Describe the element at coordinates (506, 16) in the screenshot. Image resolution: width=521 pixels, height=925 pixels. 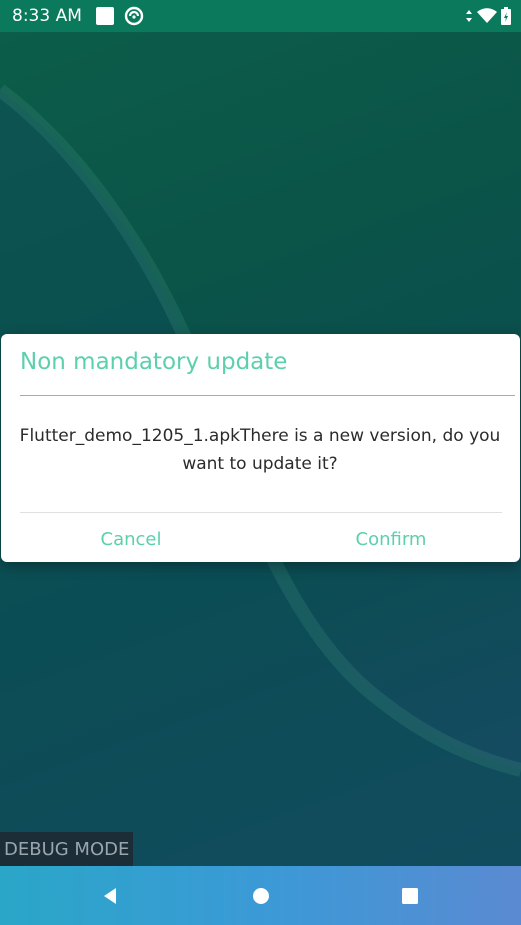
I see `battery-icon` at that location.